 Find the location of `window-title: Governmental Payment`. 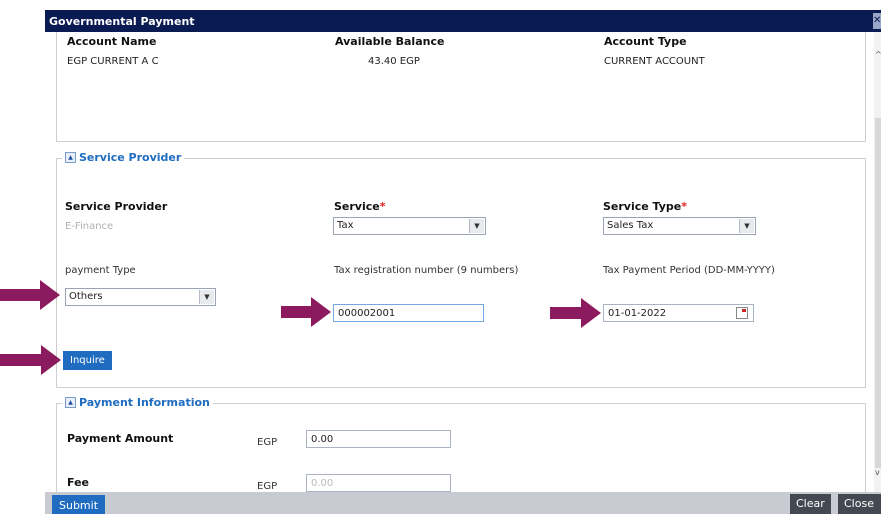

window-title: Governmental Payment is located at coordinates (122, 21).